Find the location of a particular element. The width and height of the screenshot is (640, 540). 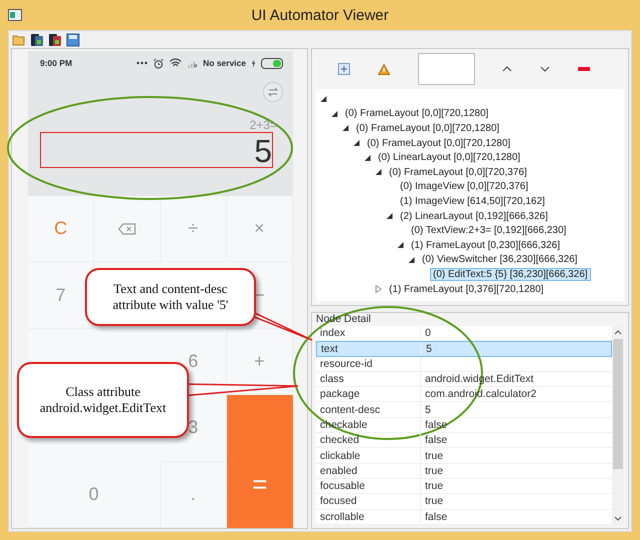

backspace-icon is located at coordinates (127, 228).